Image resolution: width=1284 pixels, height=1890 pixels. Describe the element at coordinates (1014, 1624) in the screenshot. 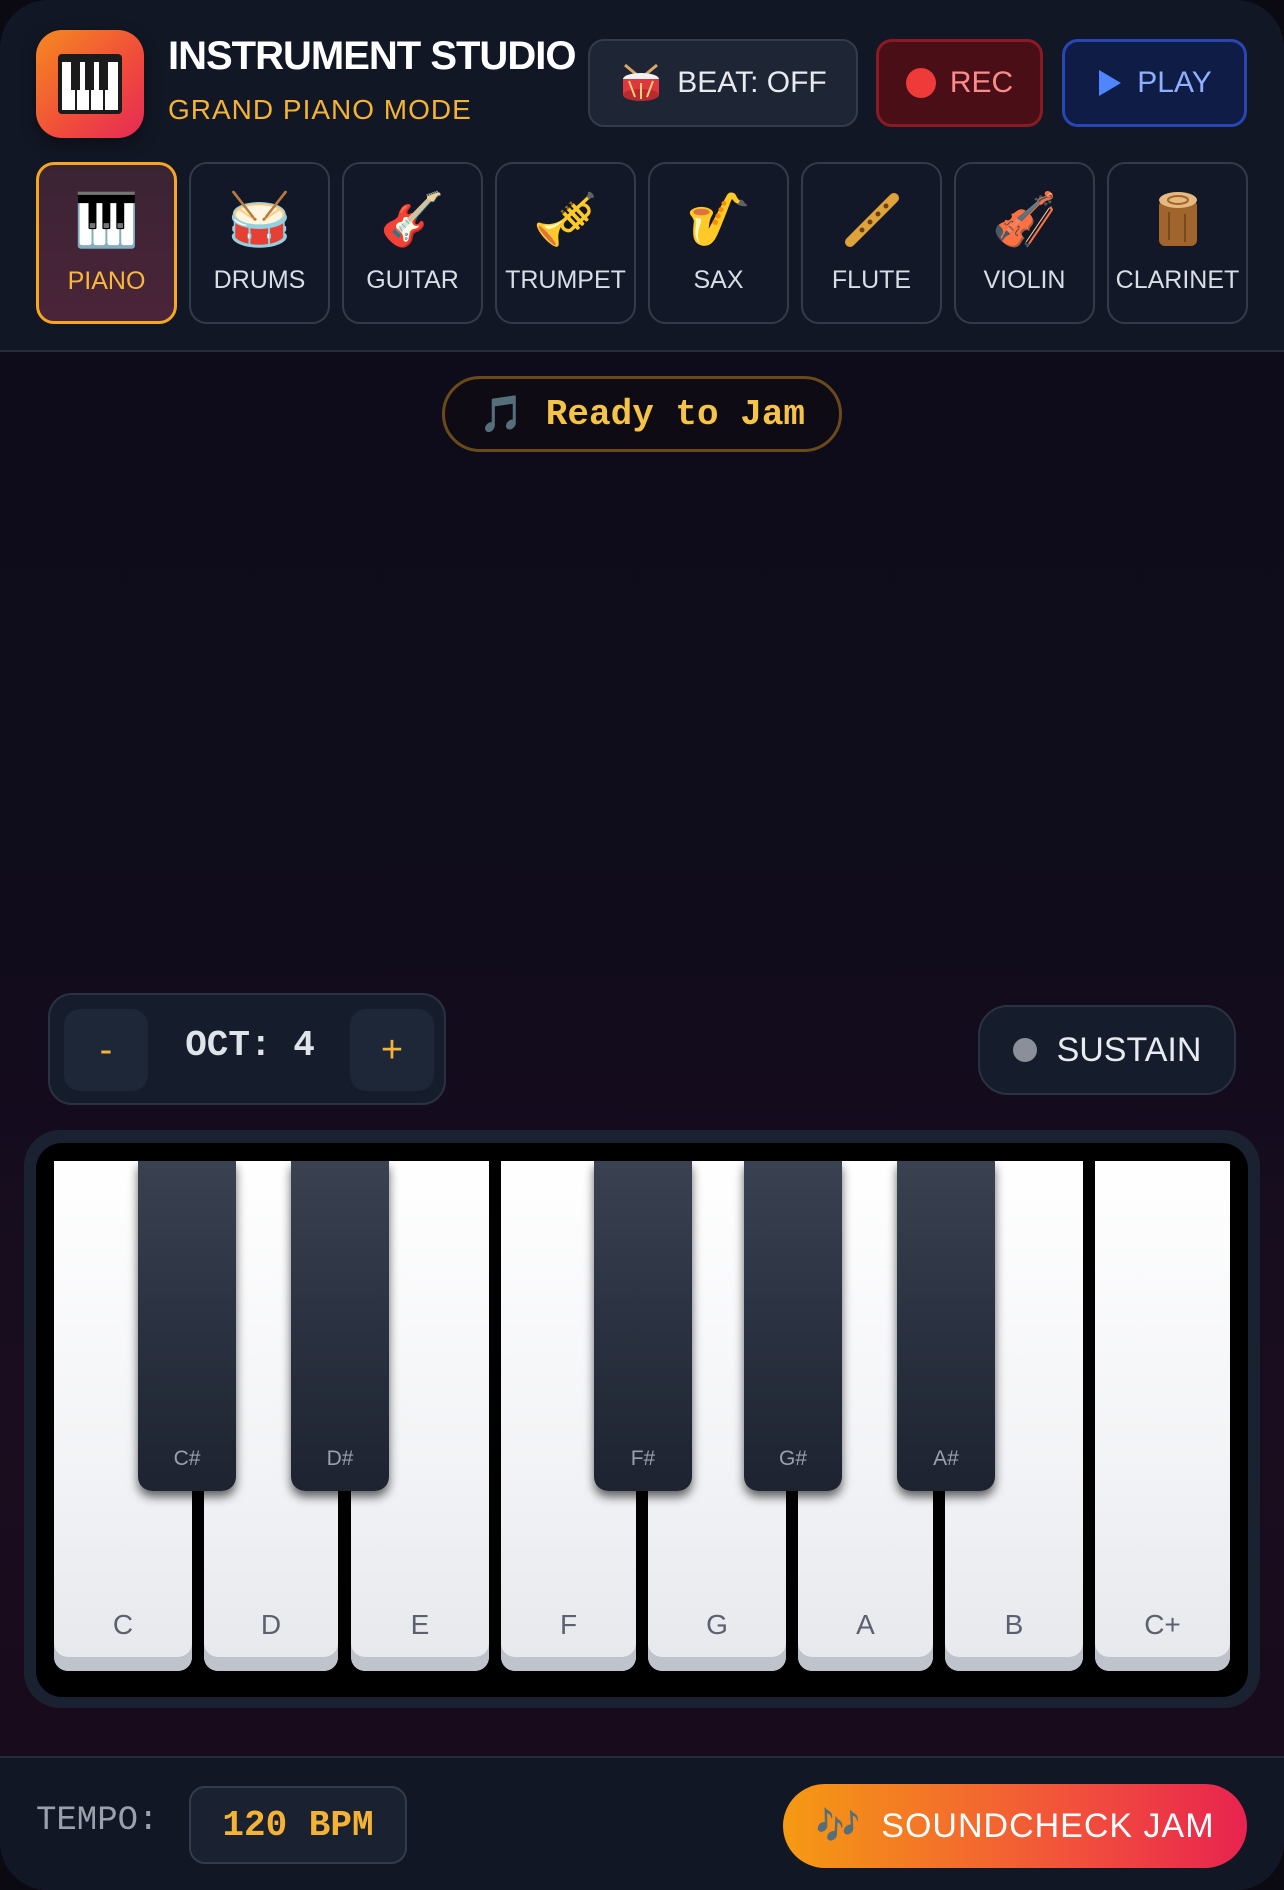

I see `key-label: B` at that location.